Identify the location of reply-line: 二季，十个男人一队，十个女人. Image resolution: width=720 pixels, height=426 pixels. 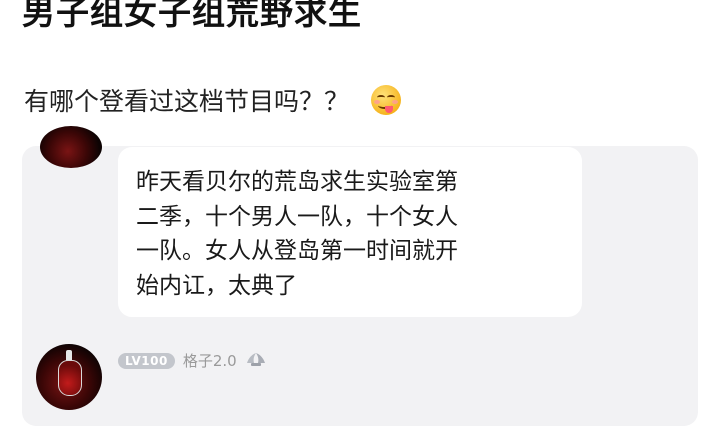
(297, 216).